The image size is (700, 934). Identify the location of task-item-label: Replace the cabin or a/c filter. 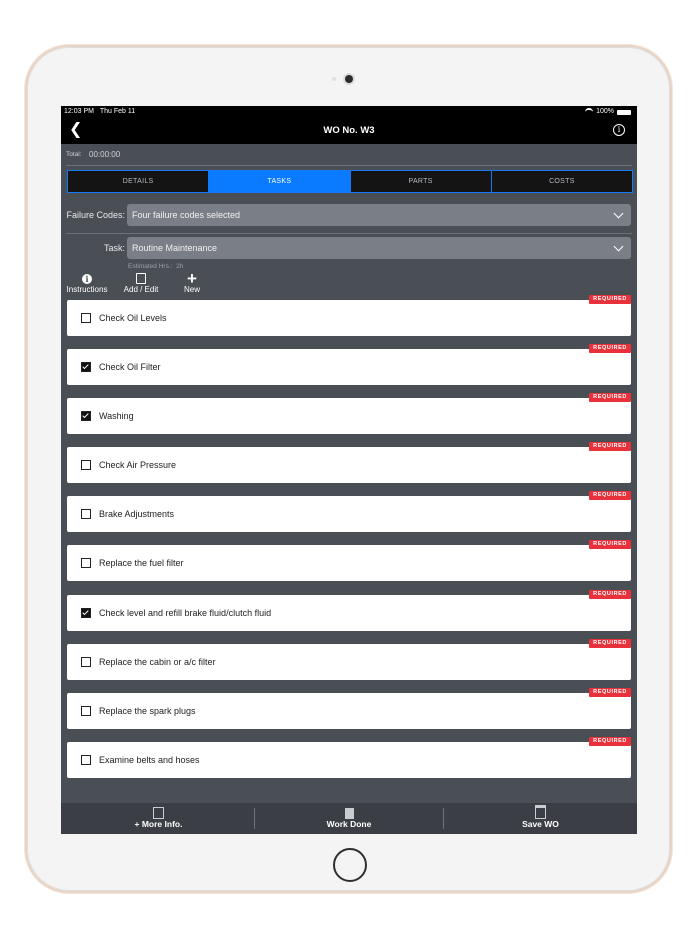
(157, 662).